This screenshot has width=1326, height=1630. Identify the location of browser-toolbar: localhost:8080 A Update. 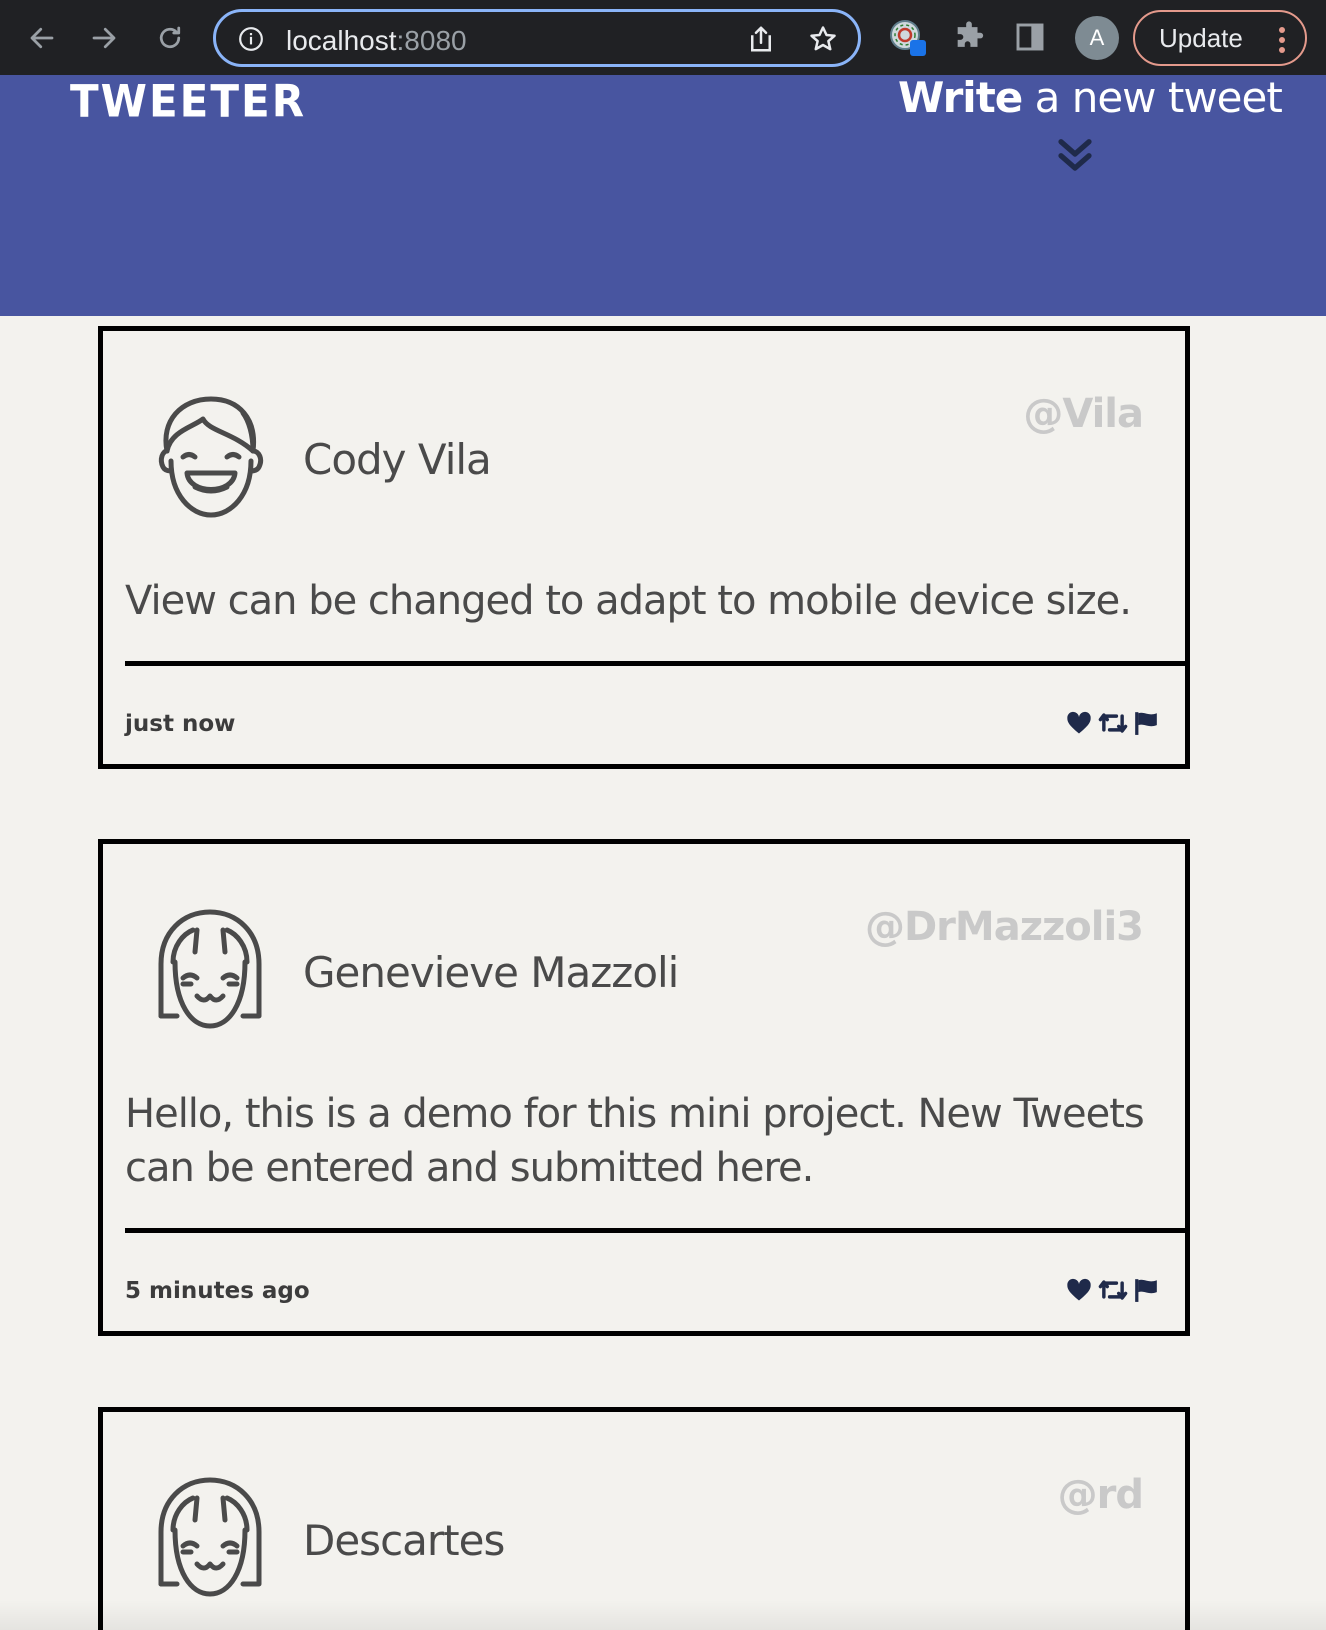
(663, 37).